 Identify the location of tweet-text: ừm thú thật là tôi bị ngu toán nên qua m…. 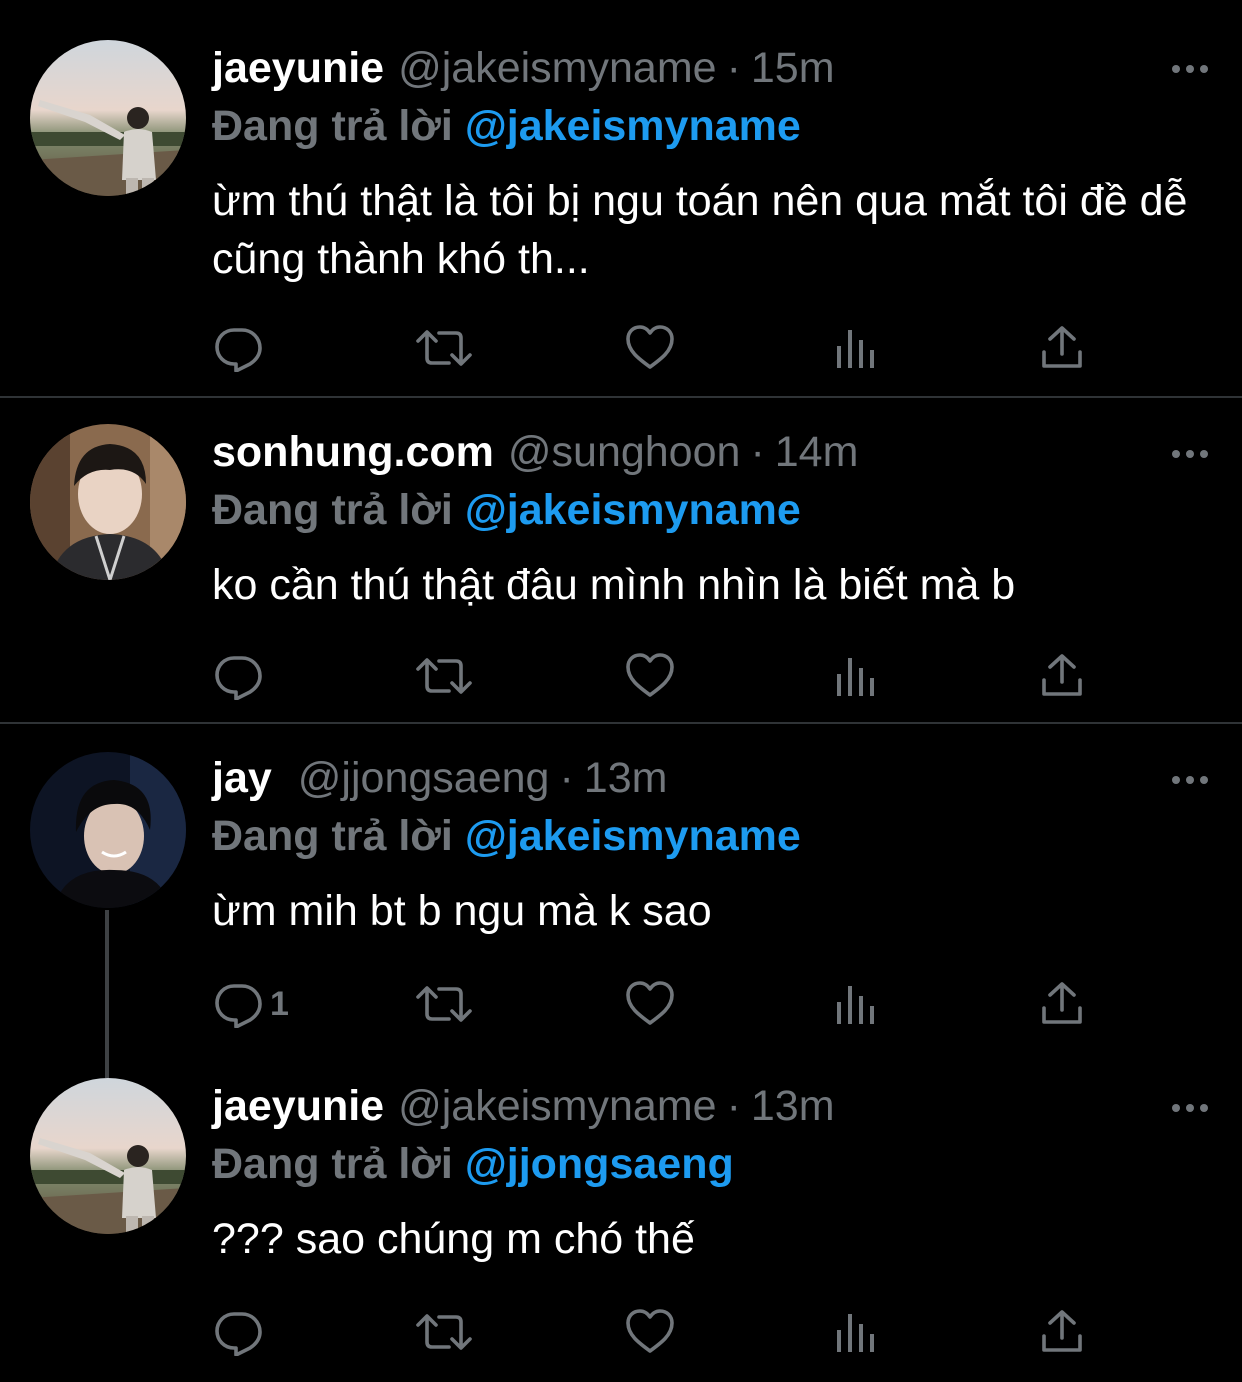
(700, 230).